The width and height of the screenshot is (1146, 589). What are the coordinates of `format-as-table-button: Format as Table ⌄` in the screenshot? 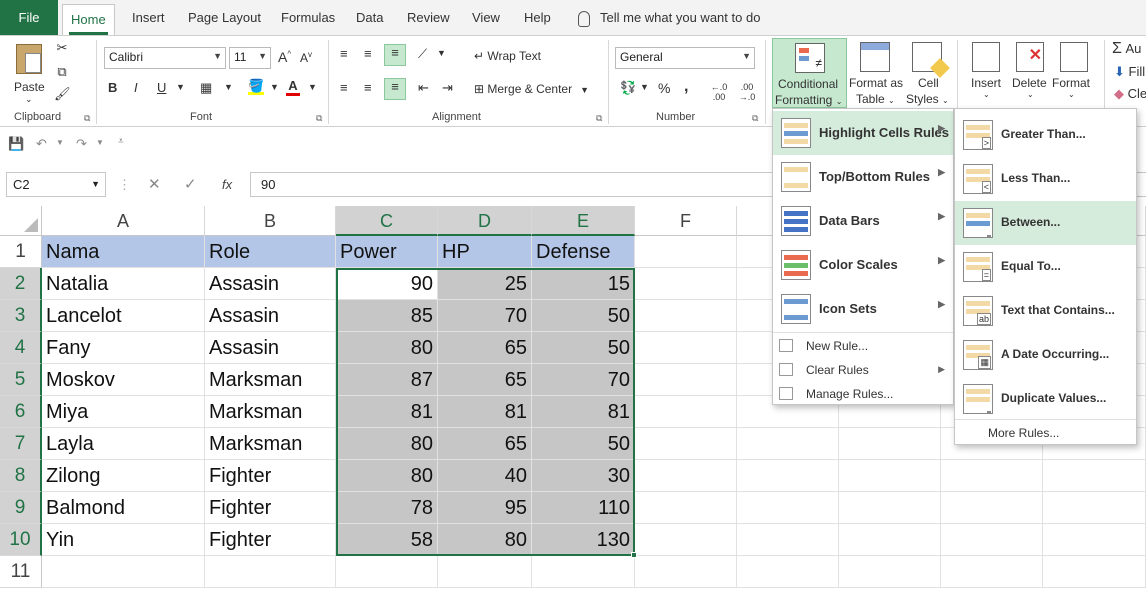 It's located at (876, 73).